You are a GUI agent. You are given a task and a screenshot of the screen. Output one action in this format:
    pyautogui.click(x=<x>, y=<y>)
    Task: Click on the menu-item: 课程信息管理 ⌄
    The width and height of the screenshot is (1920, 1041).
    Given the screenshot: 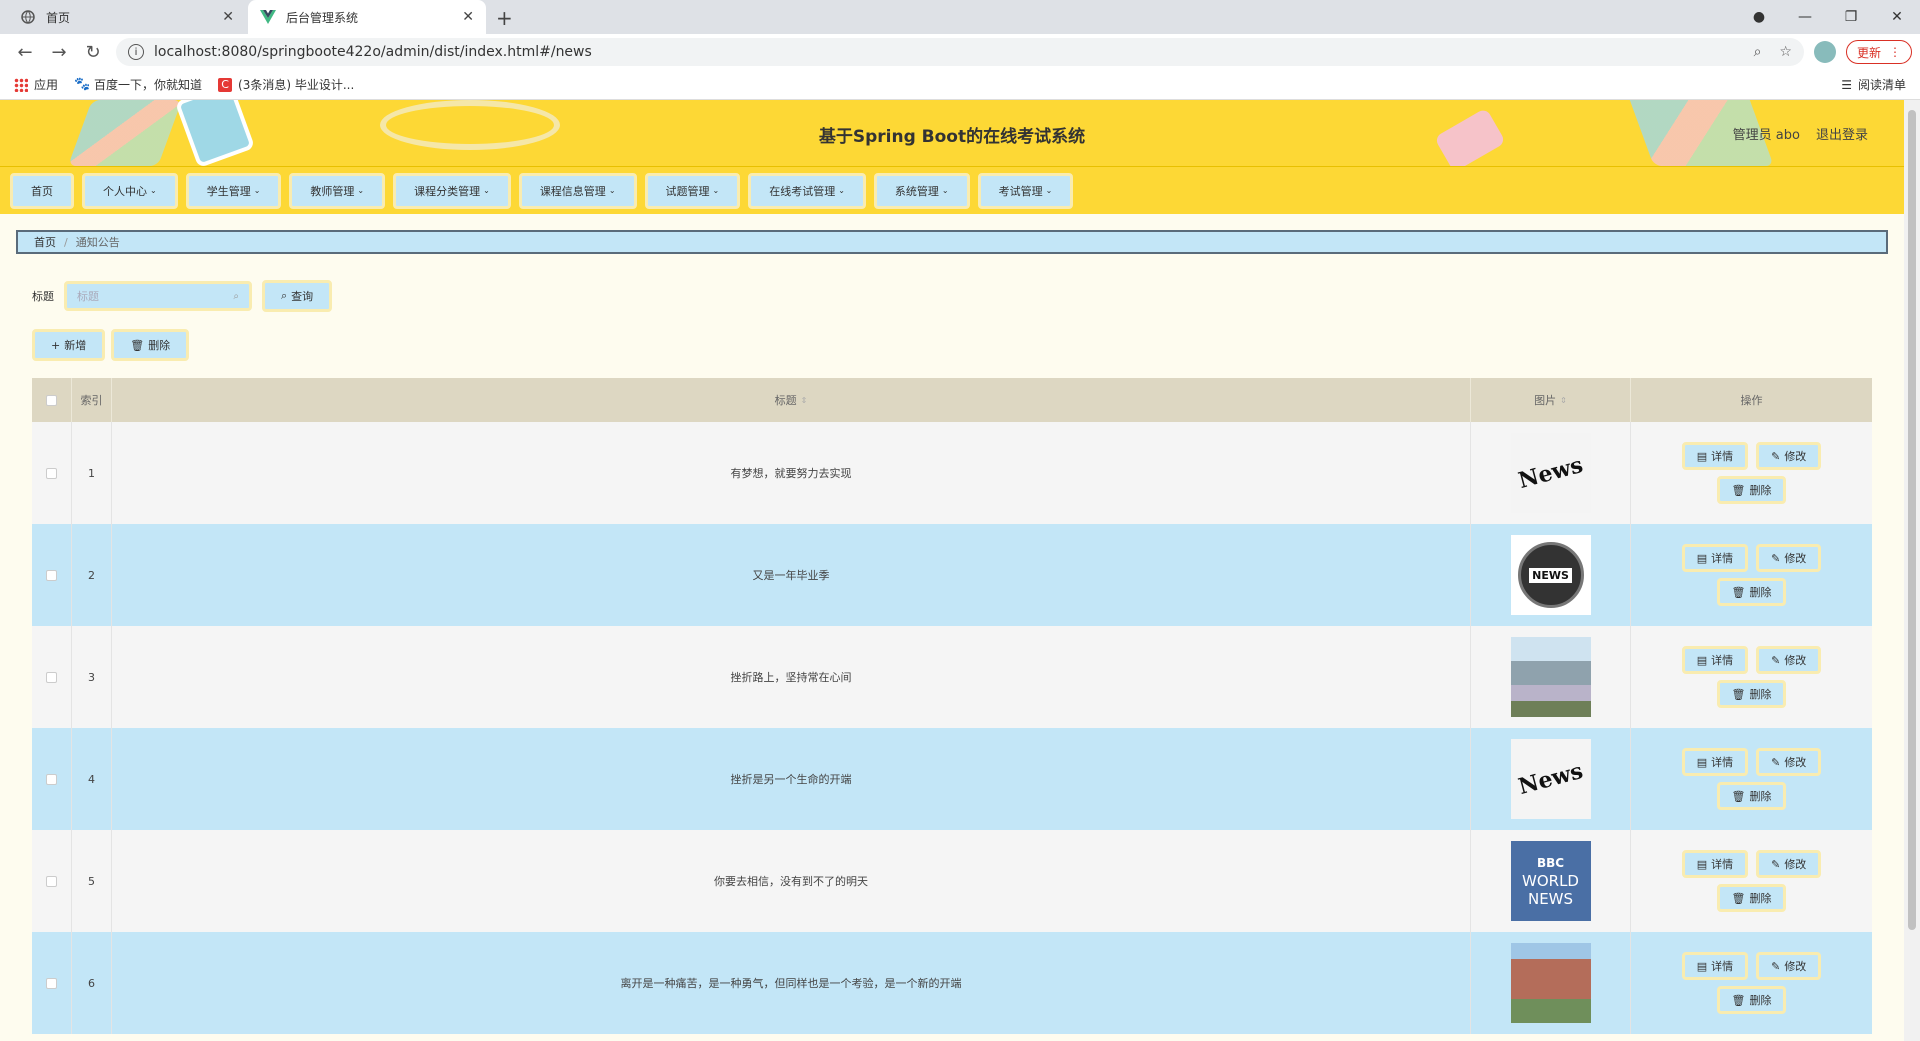 What is the action you would take?
    pyautogui.click(x=577, y=190)
    